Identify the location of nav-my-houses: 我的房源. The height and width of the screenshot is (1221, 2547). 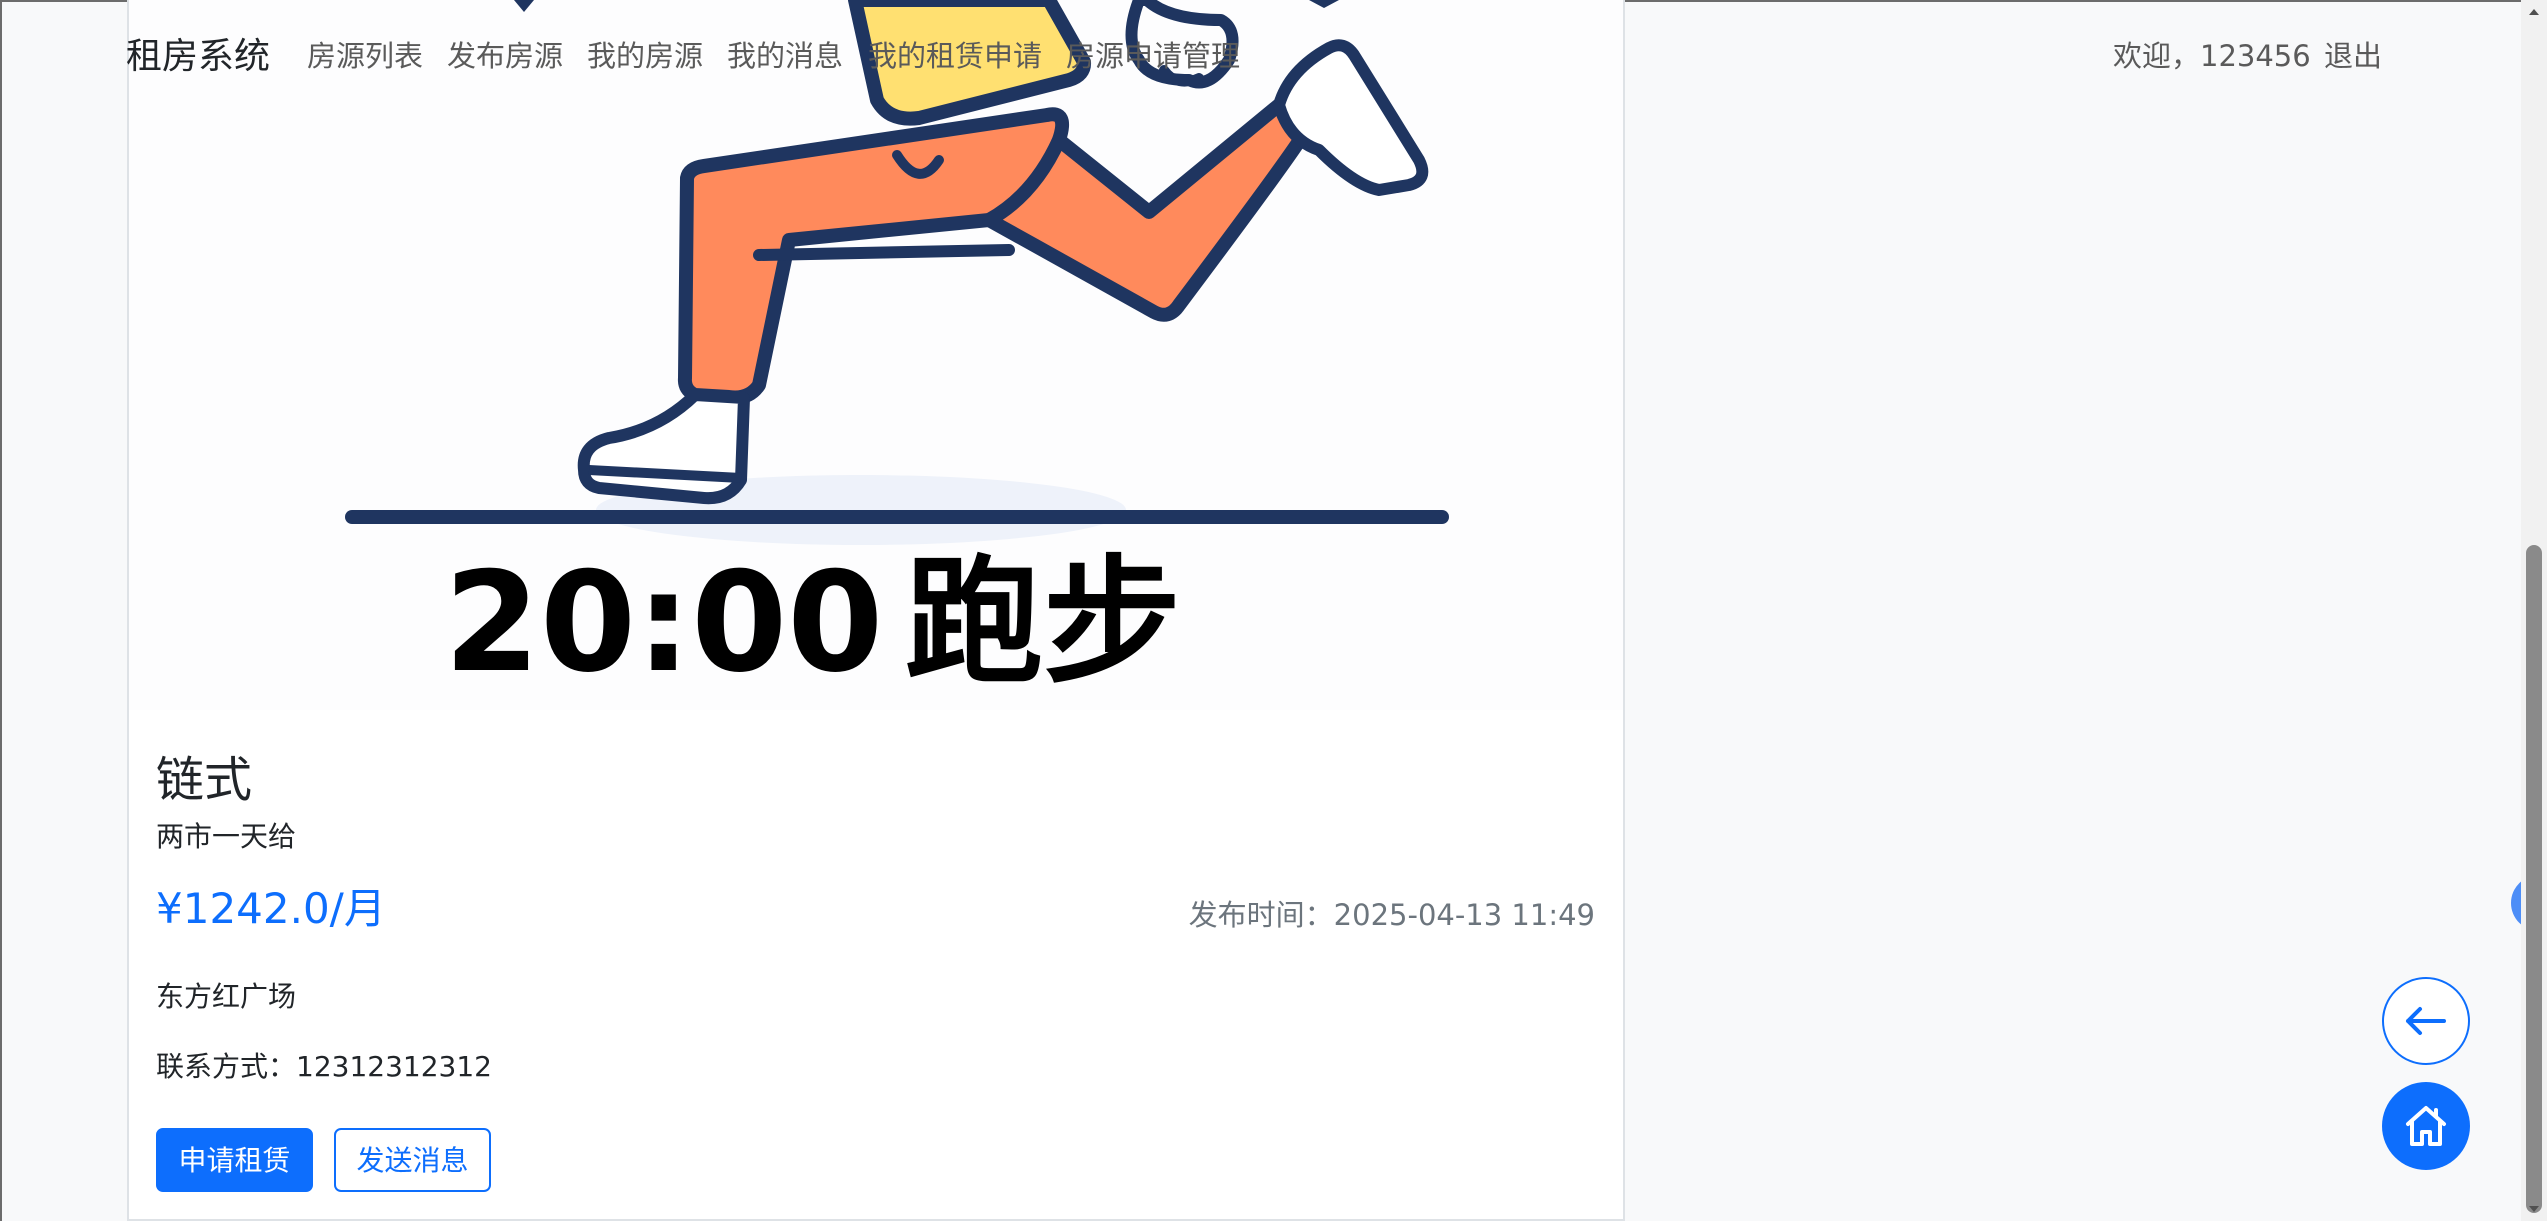
(645, 54).